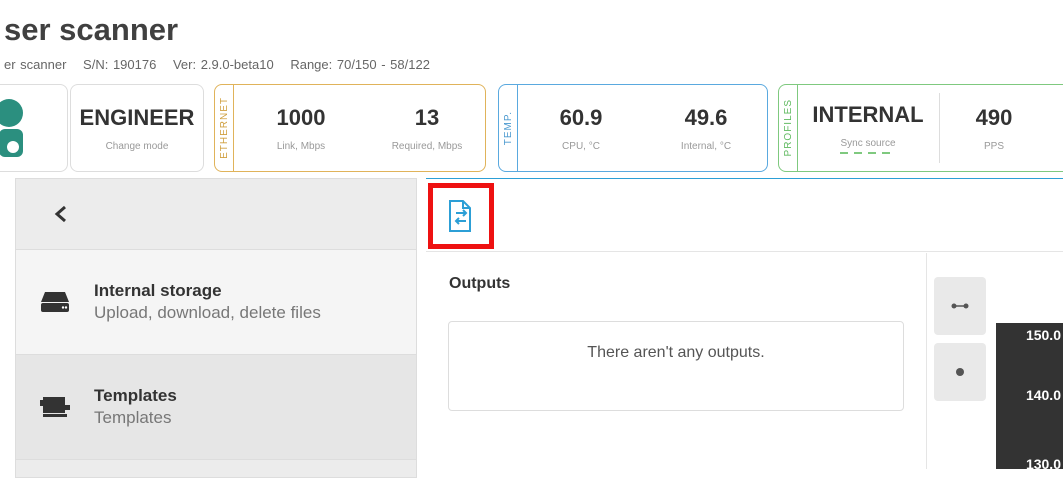  I want to click on temp-tag: TEMP., so click(508, 128).